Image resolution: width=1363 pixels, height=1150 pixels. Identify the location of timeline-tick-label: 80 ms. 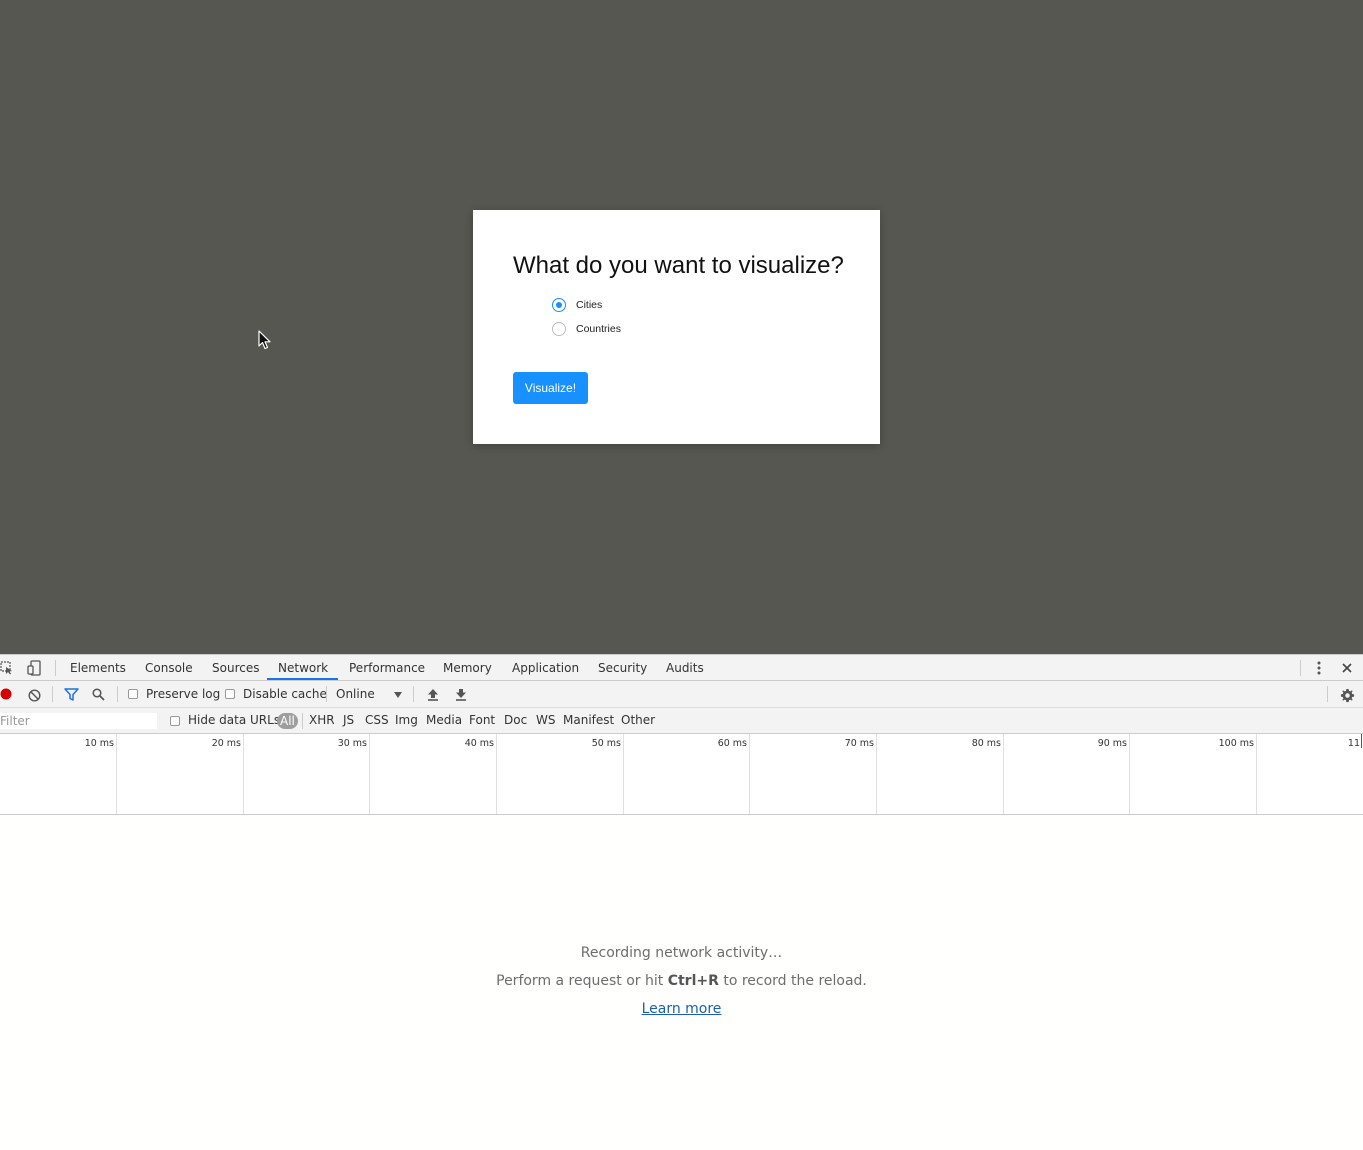
(986, 743).